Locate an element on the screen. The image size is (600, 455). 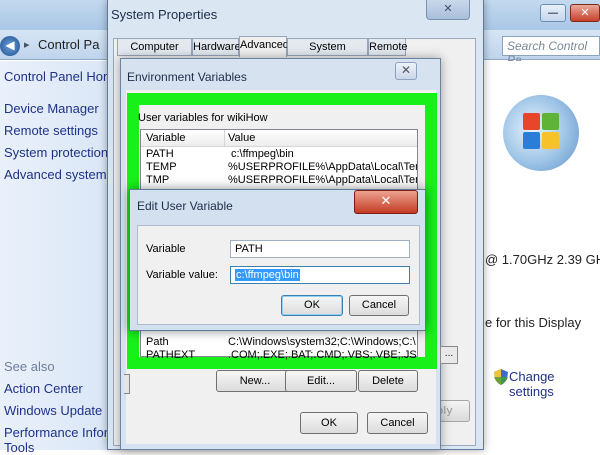
tab-remote: Remote is located at coordinates (388, 47).